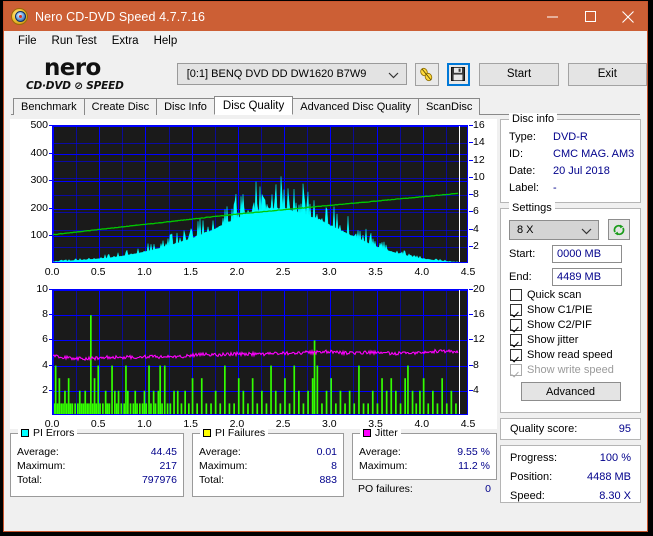 The image size is (653, 536). Describe the element at coordinates (587, 277) in the screenshot. I see `end-input: 4489 MB` at that location.